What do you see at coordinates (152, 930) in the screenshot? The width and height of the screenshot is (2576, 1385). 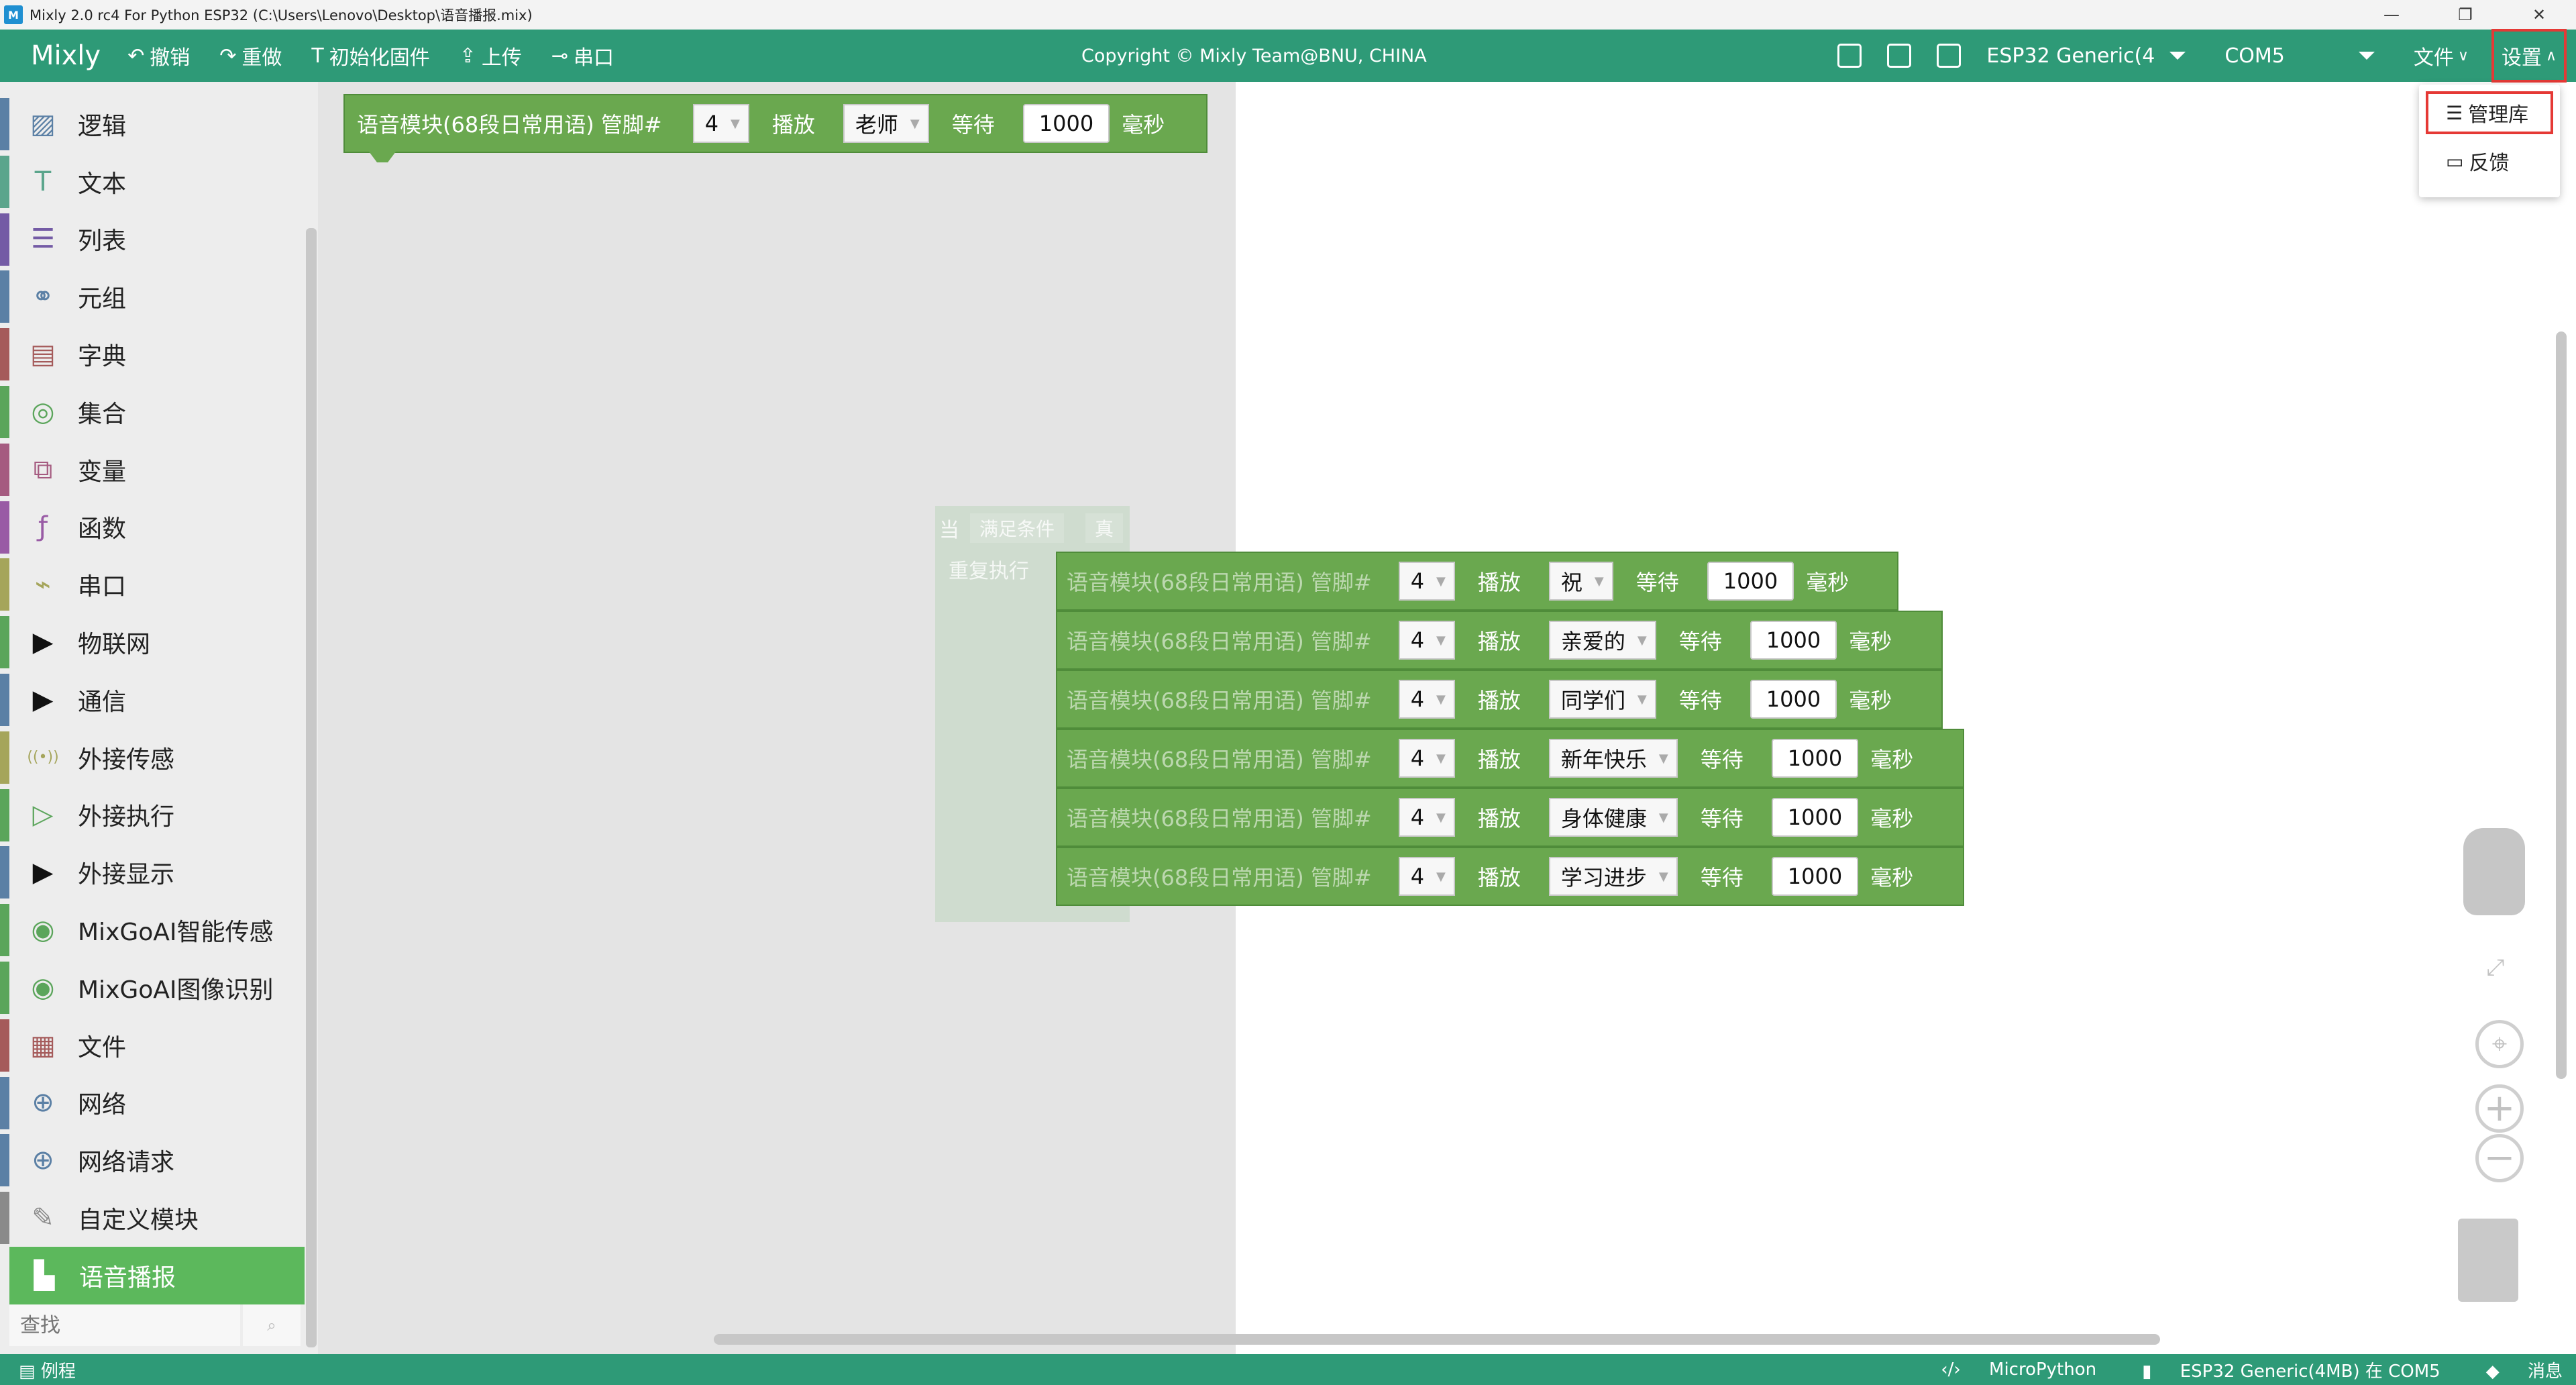 I see `category-item: ◉ MixGoAI智能传感` at bounding box center [152, 930].